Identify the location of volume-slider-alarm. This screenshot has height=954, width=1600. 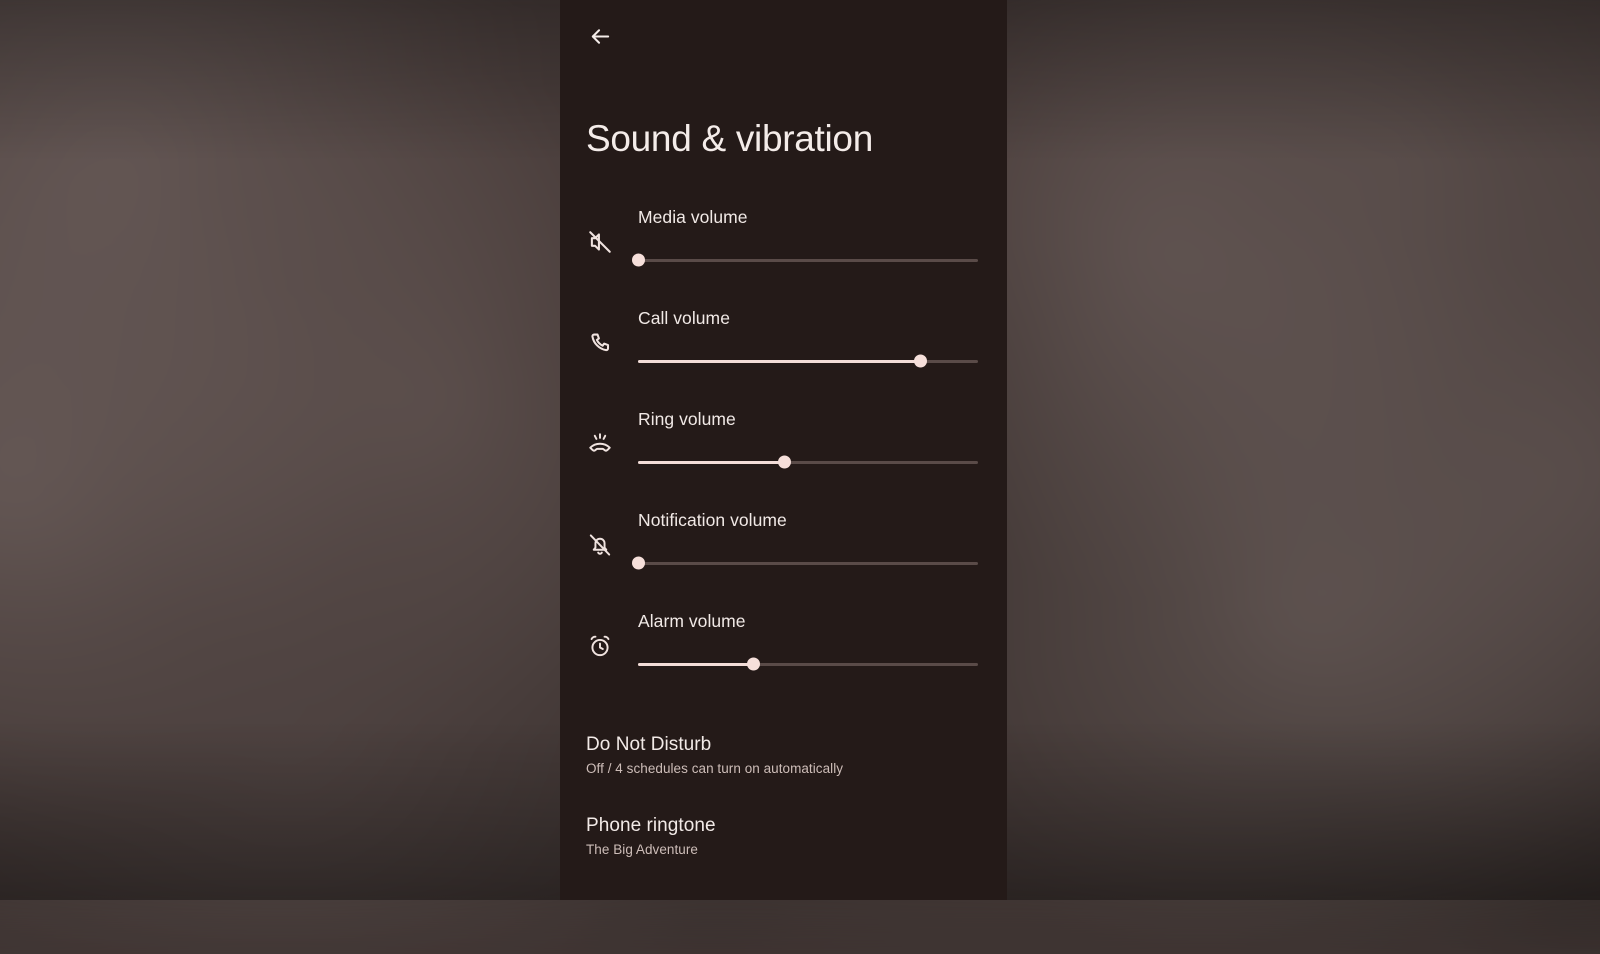
(808, 664).